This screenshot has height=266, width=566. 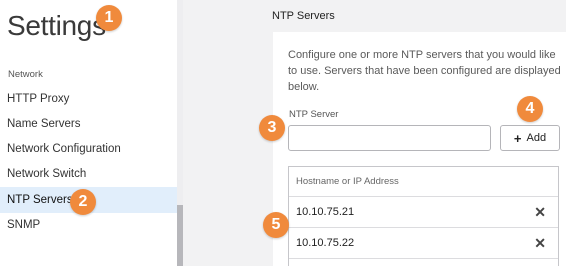 I want to click on table-row: 10.10.75.21 ✕, so click(x=423, y=212).